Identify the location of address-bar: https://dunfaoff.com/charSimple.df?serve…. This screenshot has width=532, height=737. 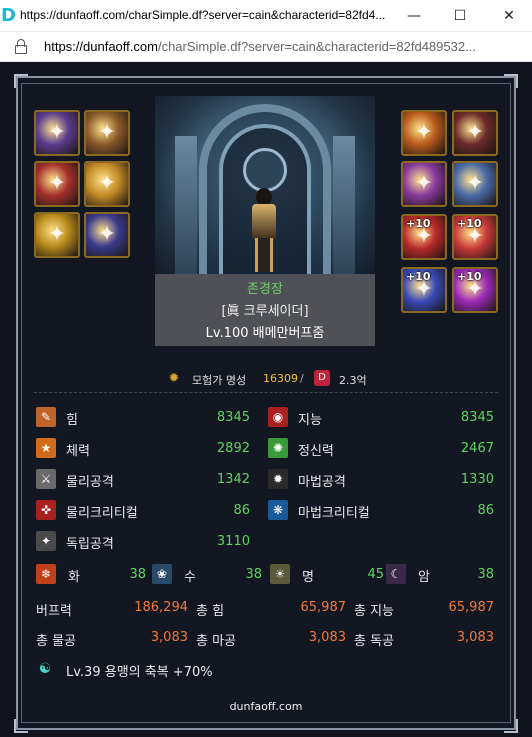
(266, 47).